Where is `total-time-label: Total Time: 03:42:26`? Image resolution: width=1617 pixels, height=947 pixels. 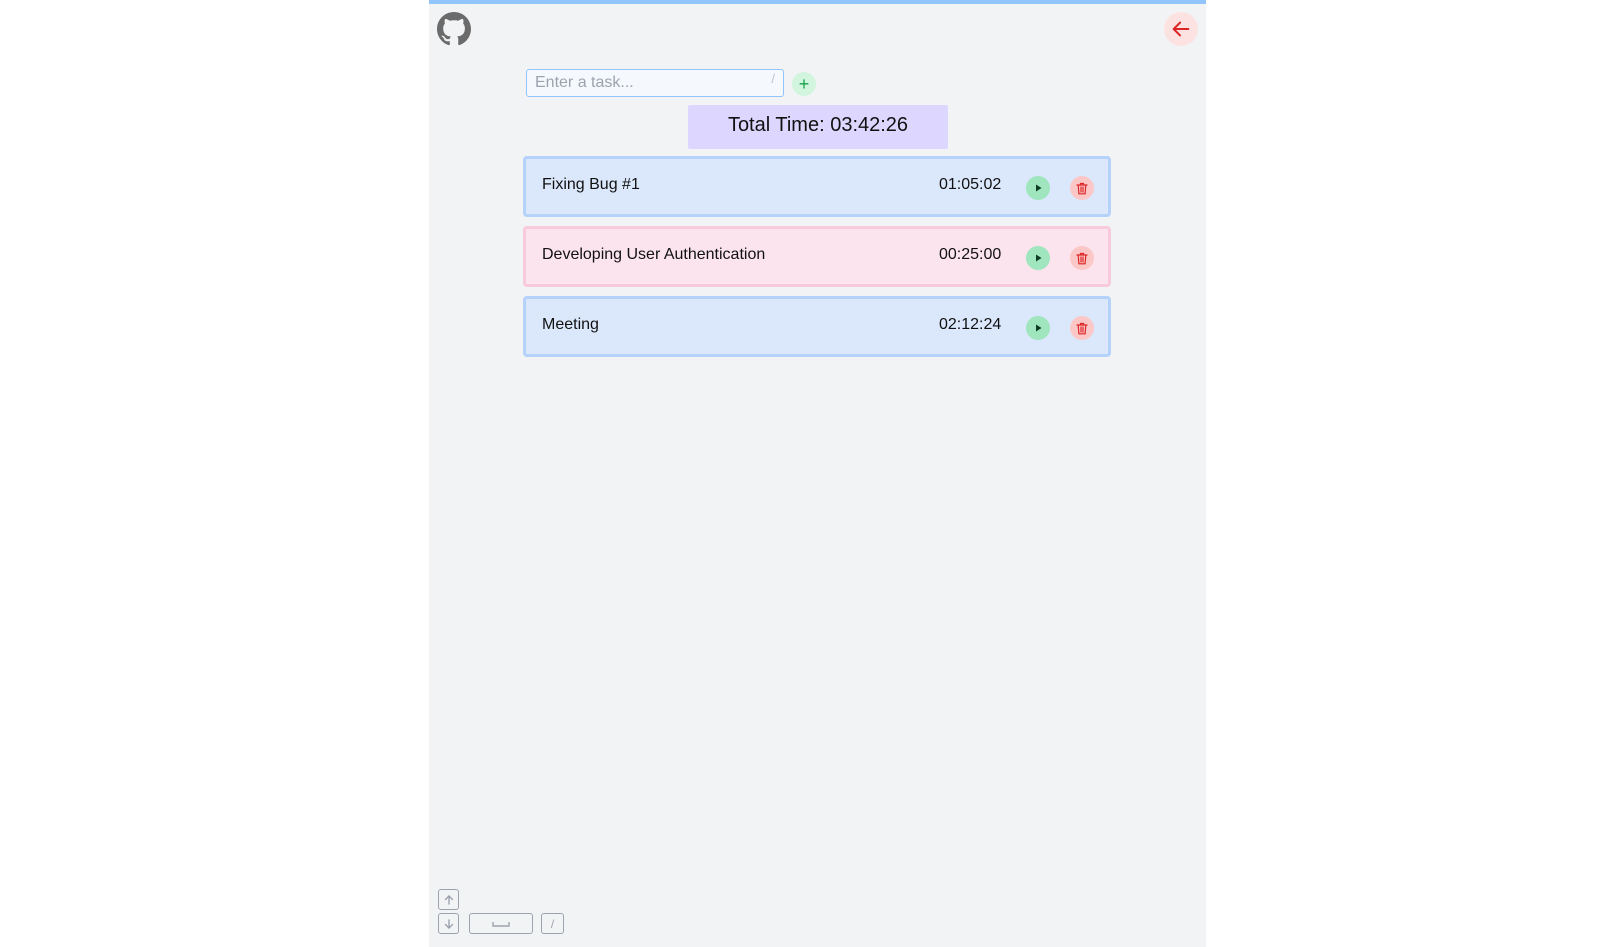
total-time-label: Total Time: 03:42:26 is located at coordinates (818, 125).